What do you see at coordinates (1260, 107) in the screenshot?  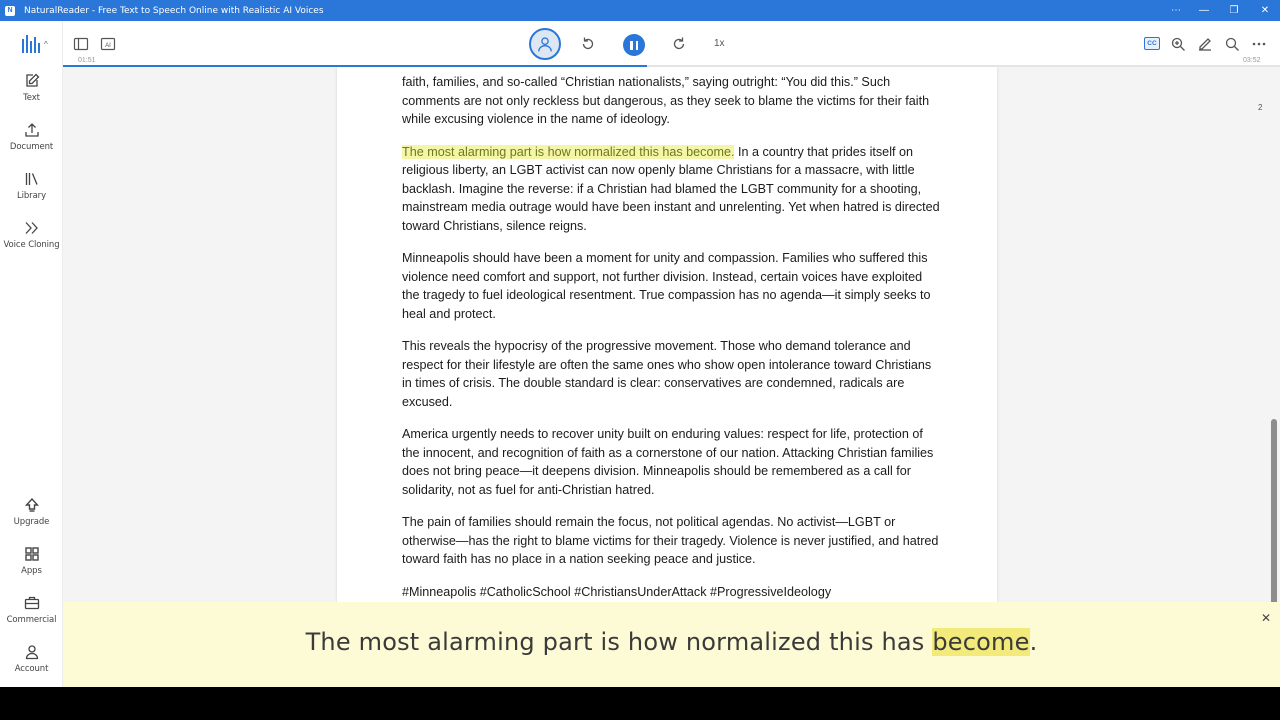 I see `page-number: 2` at bounding box center [1260, 107].